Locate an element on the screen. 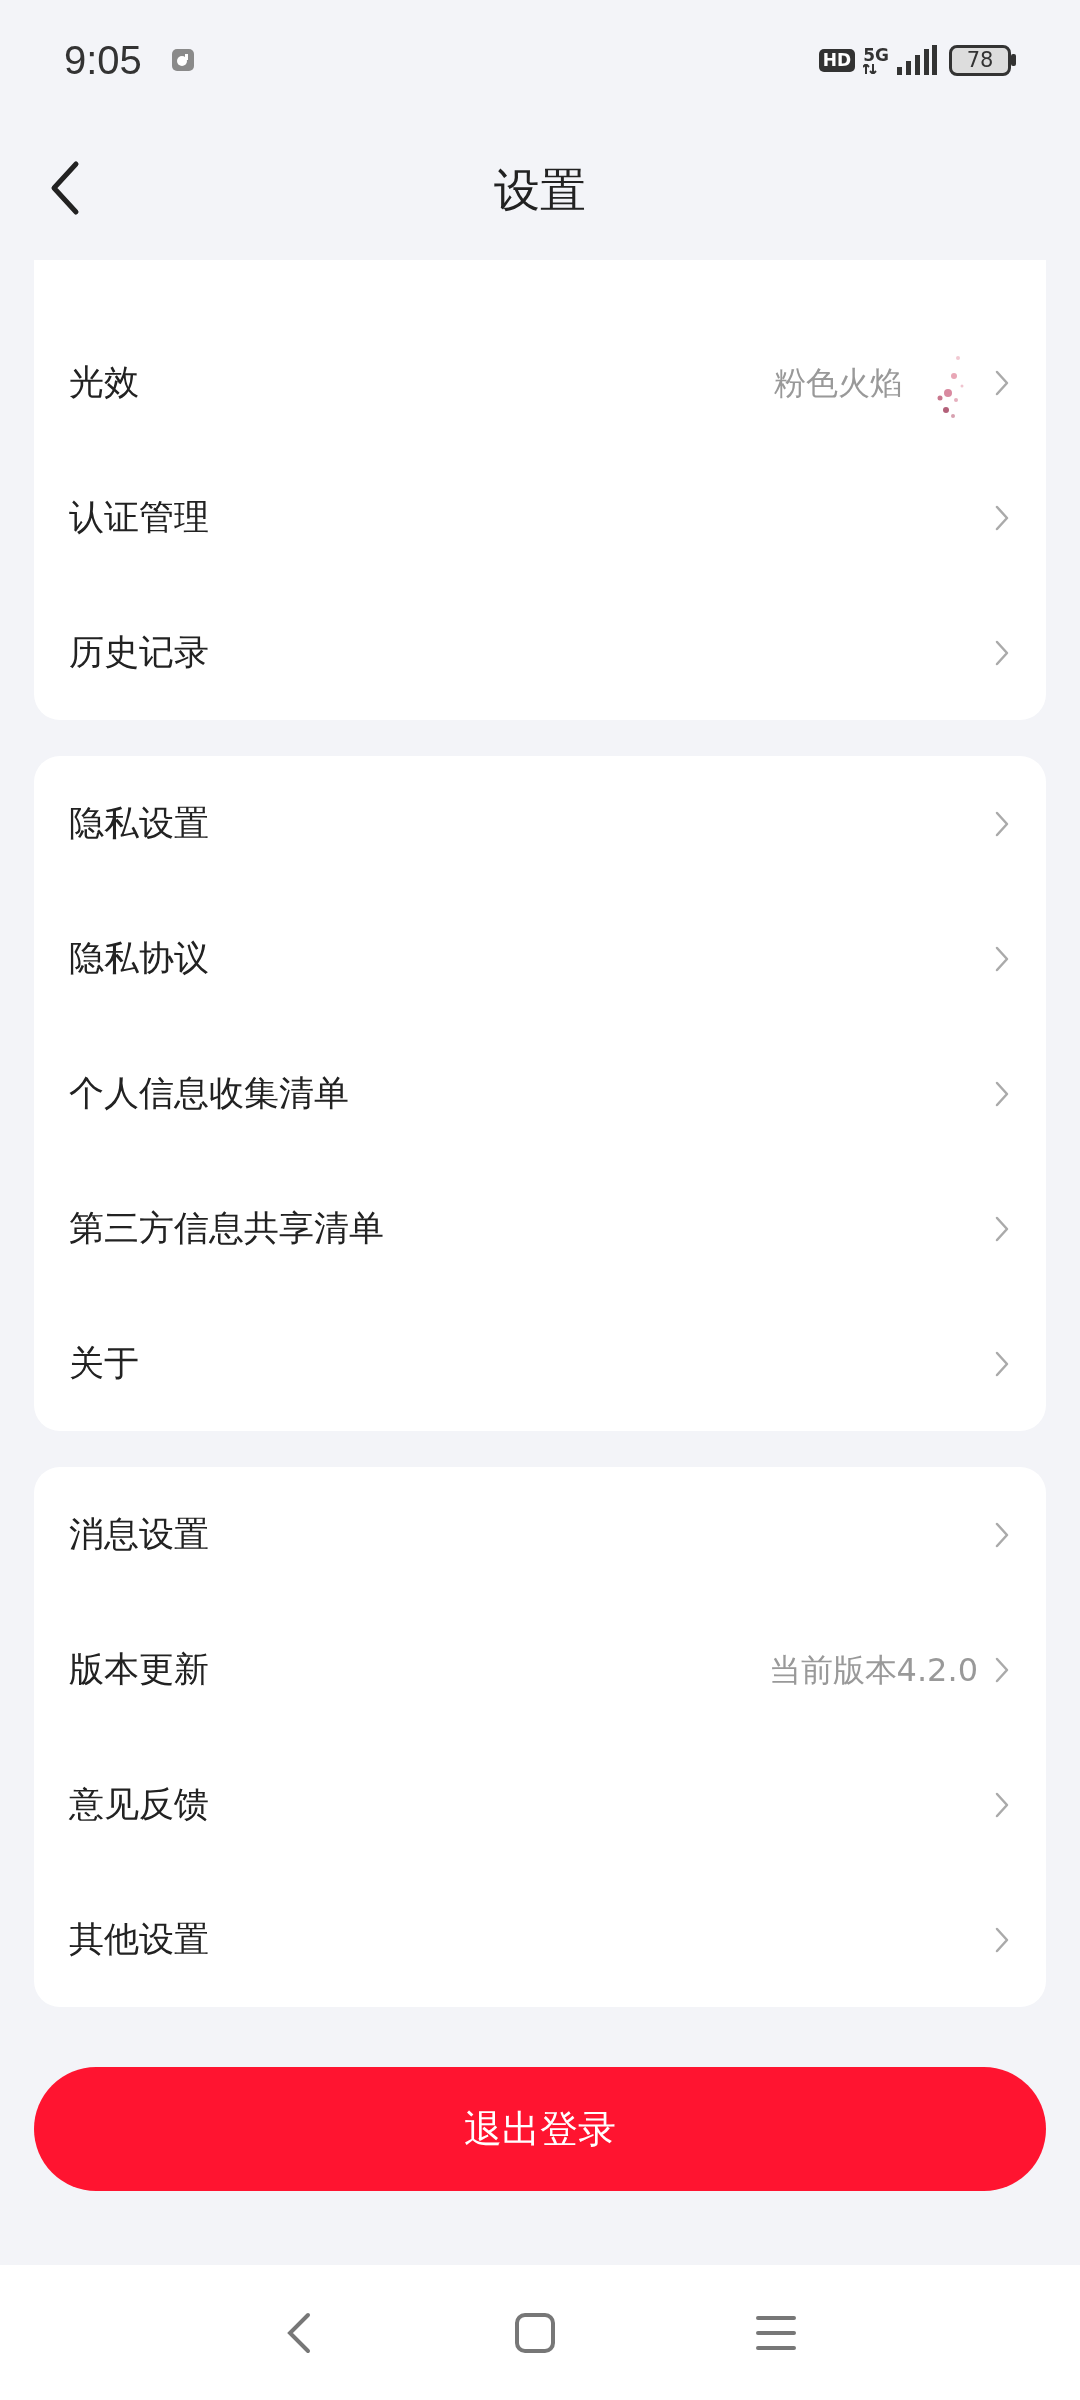  settings-row: 认证管理 is located at coordinates (540, 517).